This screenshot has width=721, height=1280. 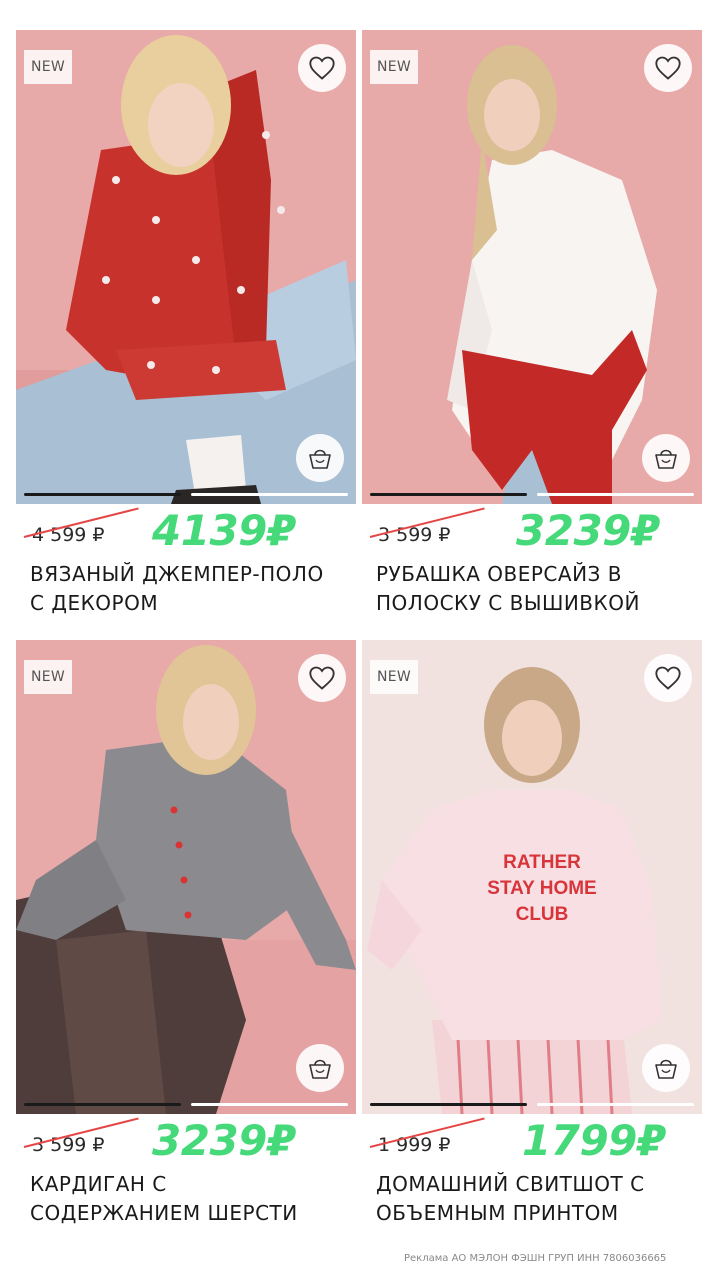 What do you see at coordinates (536, 589) in the screenshot?
I see `product-title: РУБАШКА ОВЕРСАЙЗ В ПОЛОСКУ С ВЫШИВКОЙ` at bounding box center [536, 589].